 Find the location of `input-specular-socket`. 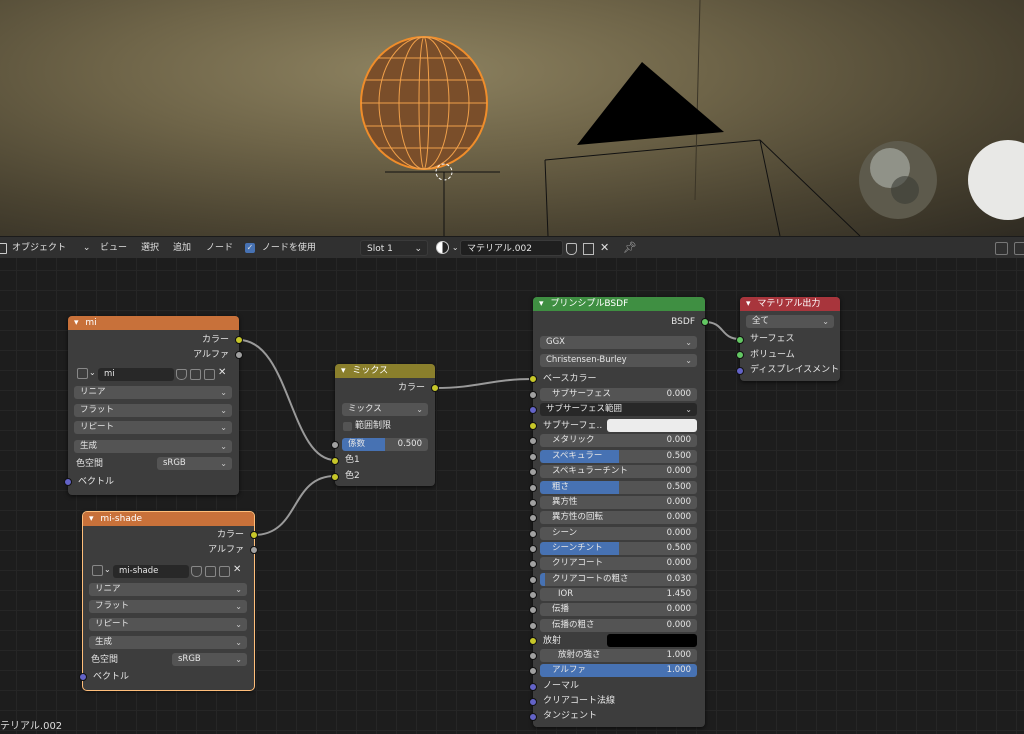

input-specular-socket is located at coordinates (533, 457).